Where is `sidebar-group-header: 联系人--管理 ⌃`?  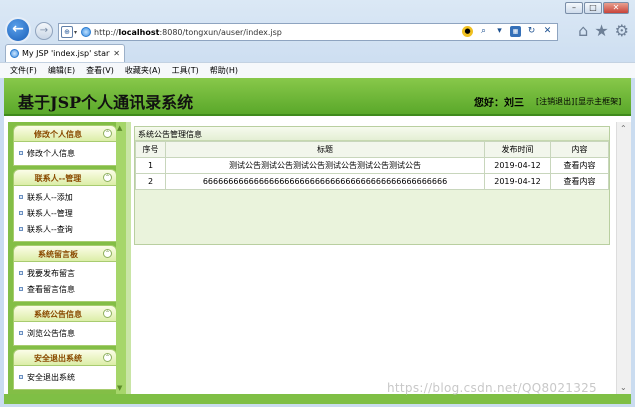
sidebar-group-header: 联系人--管理 ⌃ is located at coordinates (65, 177).